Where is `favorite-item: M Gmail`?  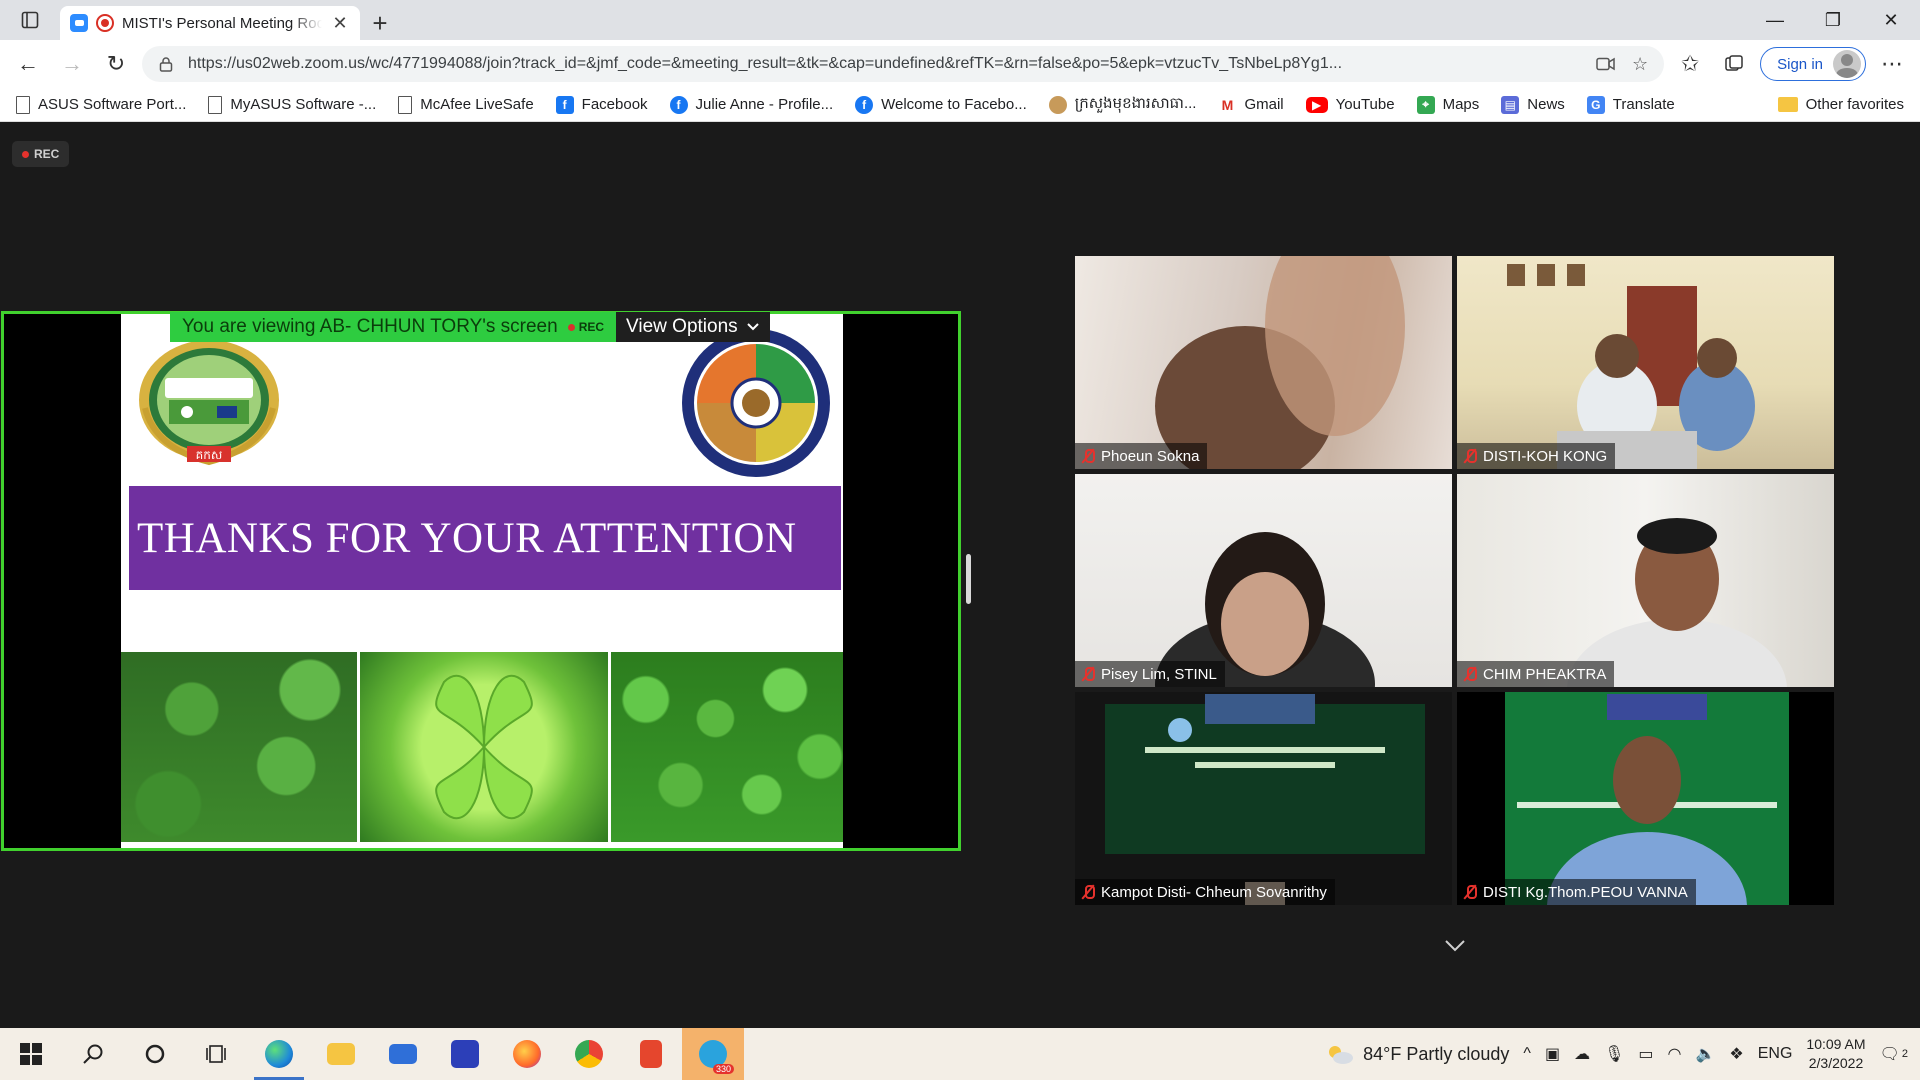 favorite-item: M Gmail is located at coordinates (1251, 104).